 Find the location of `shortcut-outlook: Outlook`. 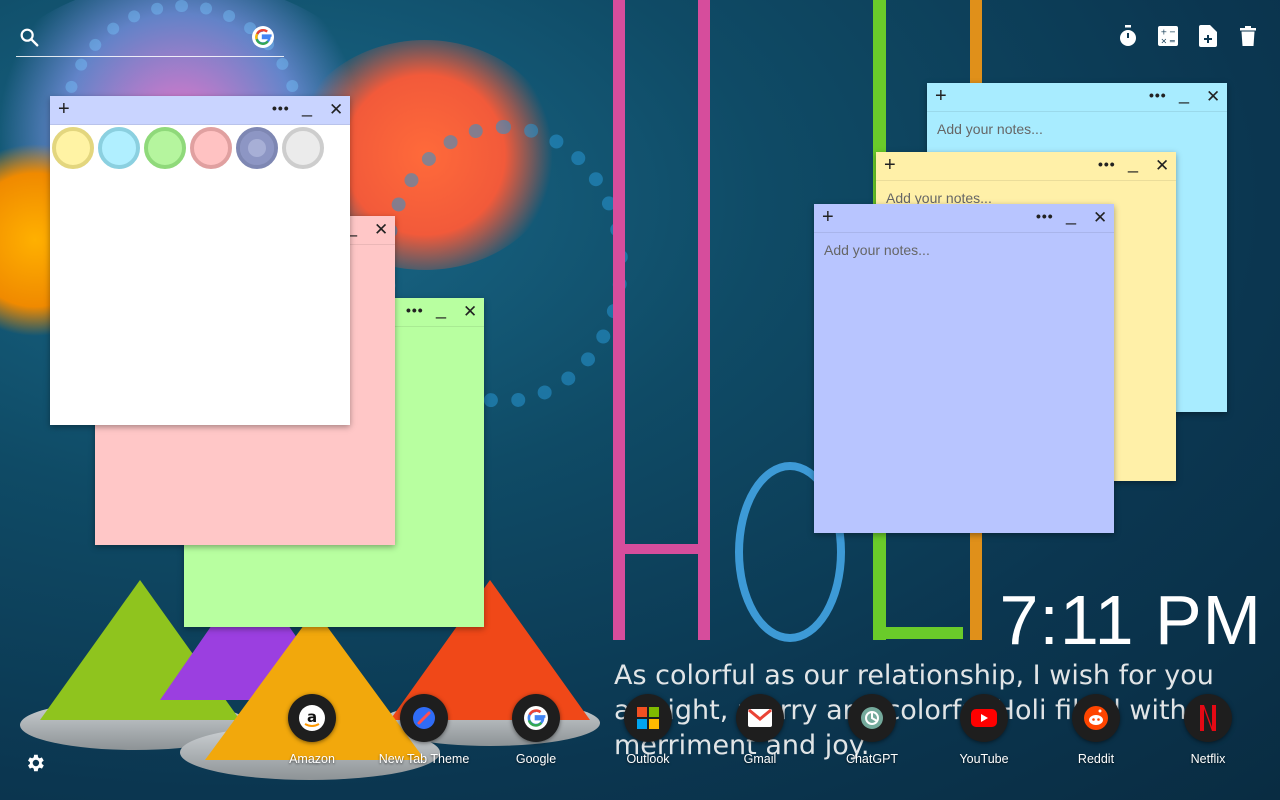

shortcut-outlook: Outlook is located at coordinates (648, 730).